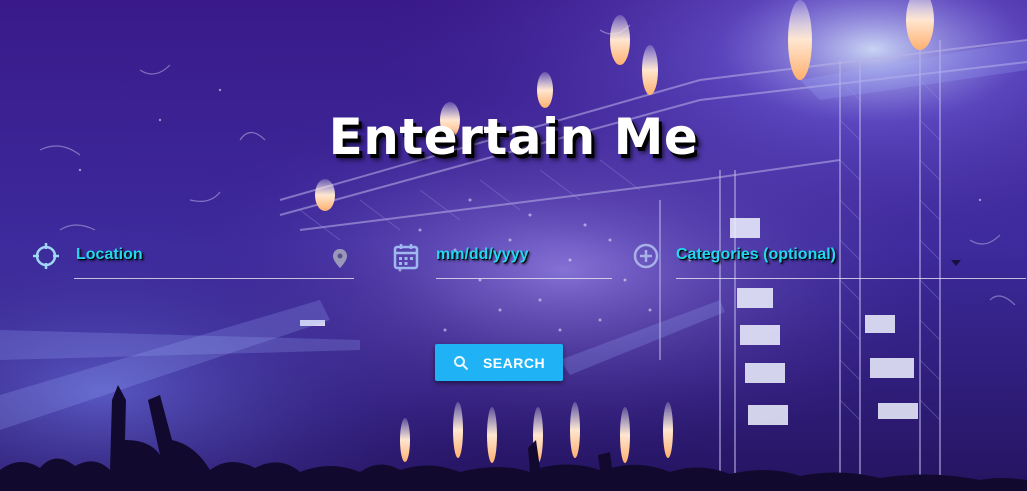 Image resolution: width=1027 pixels, height=491 pixels. What do you see at coordinates (956, 259) in the screenshot?
I see `caret-down-icon` at bounding box center [956, 259].